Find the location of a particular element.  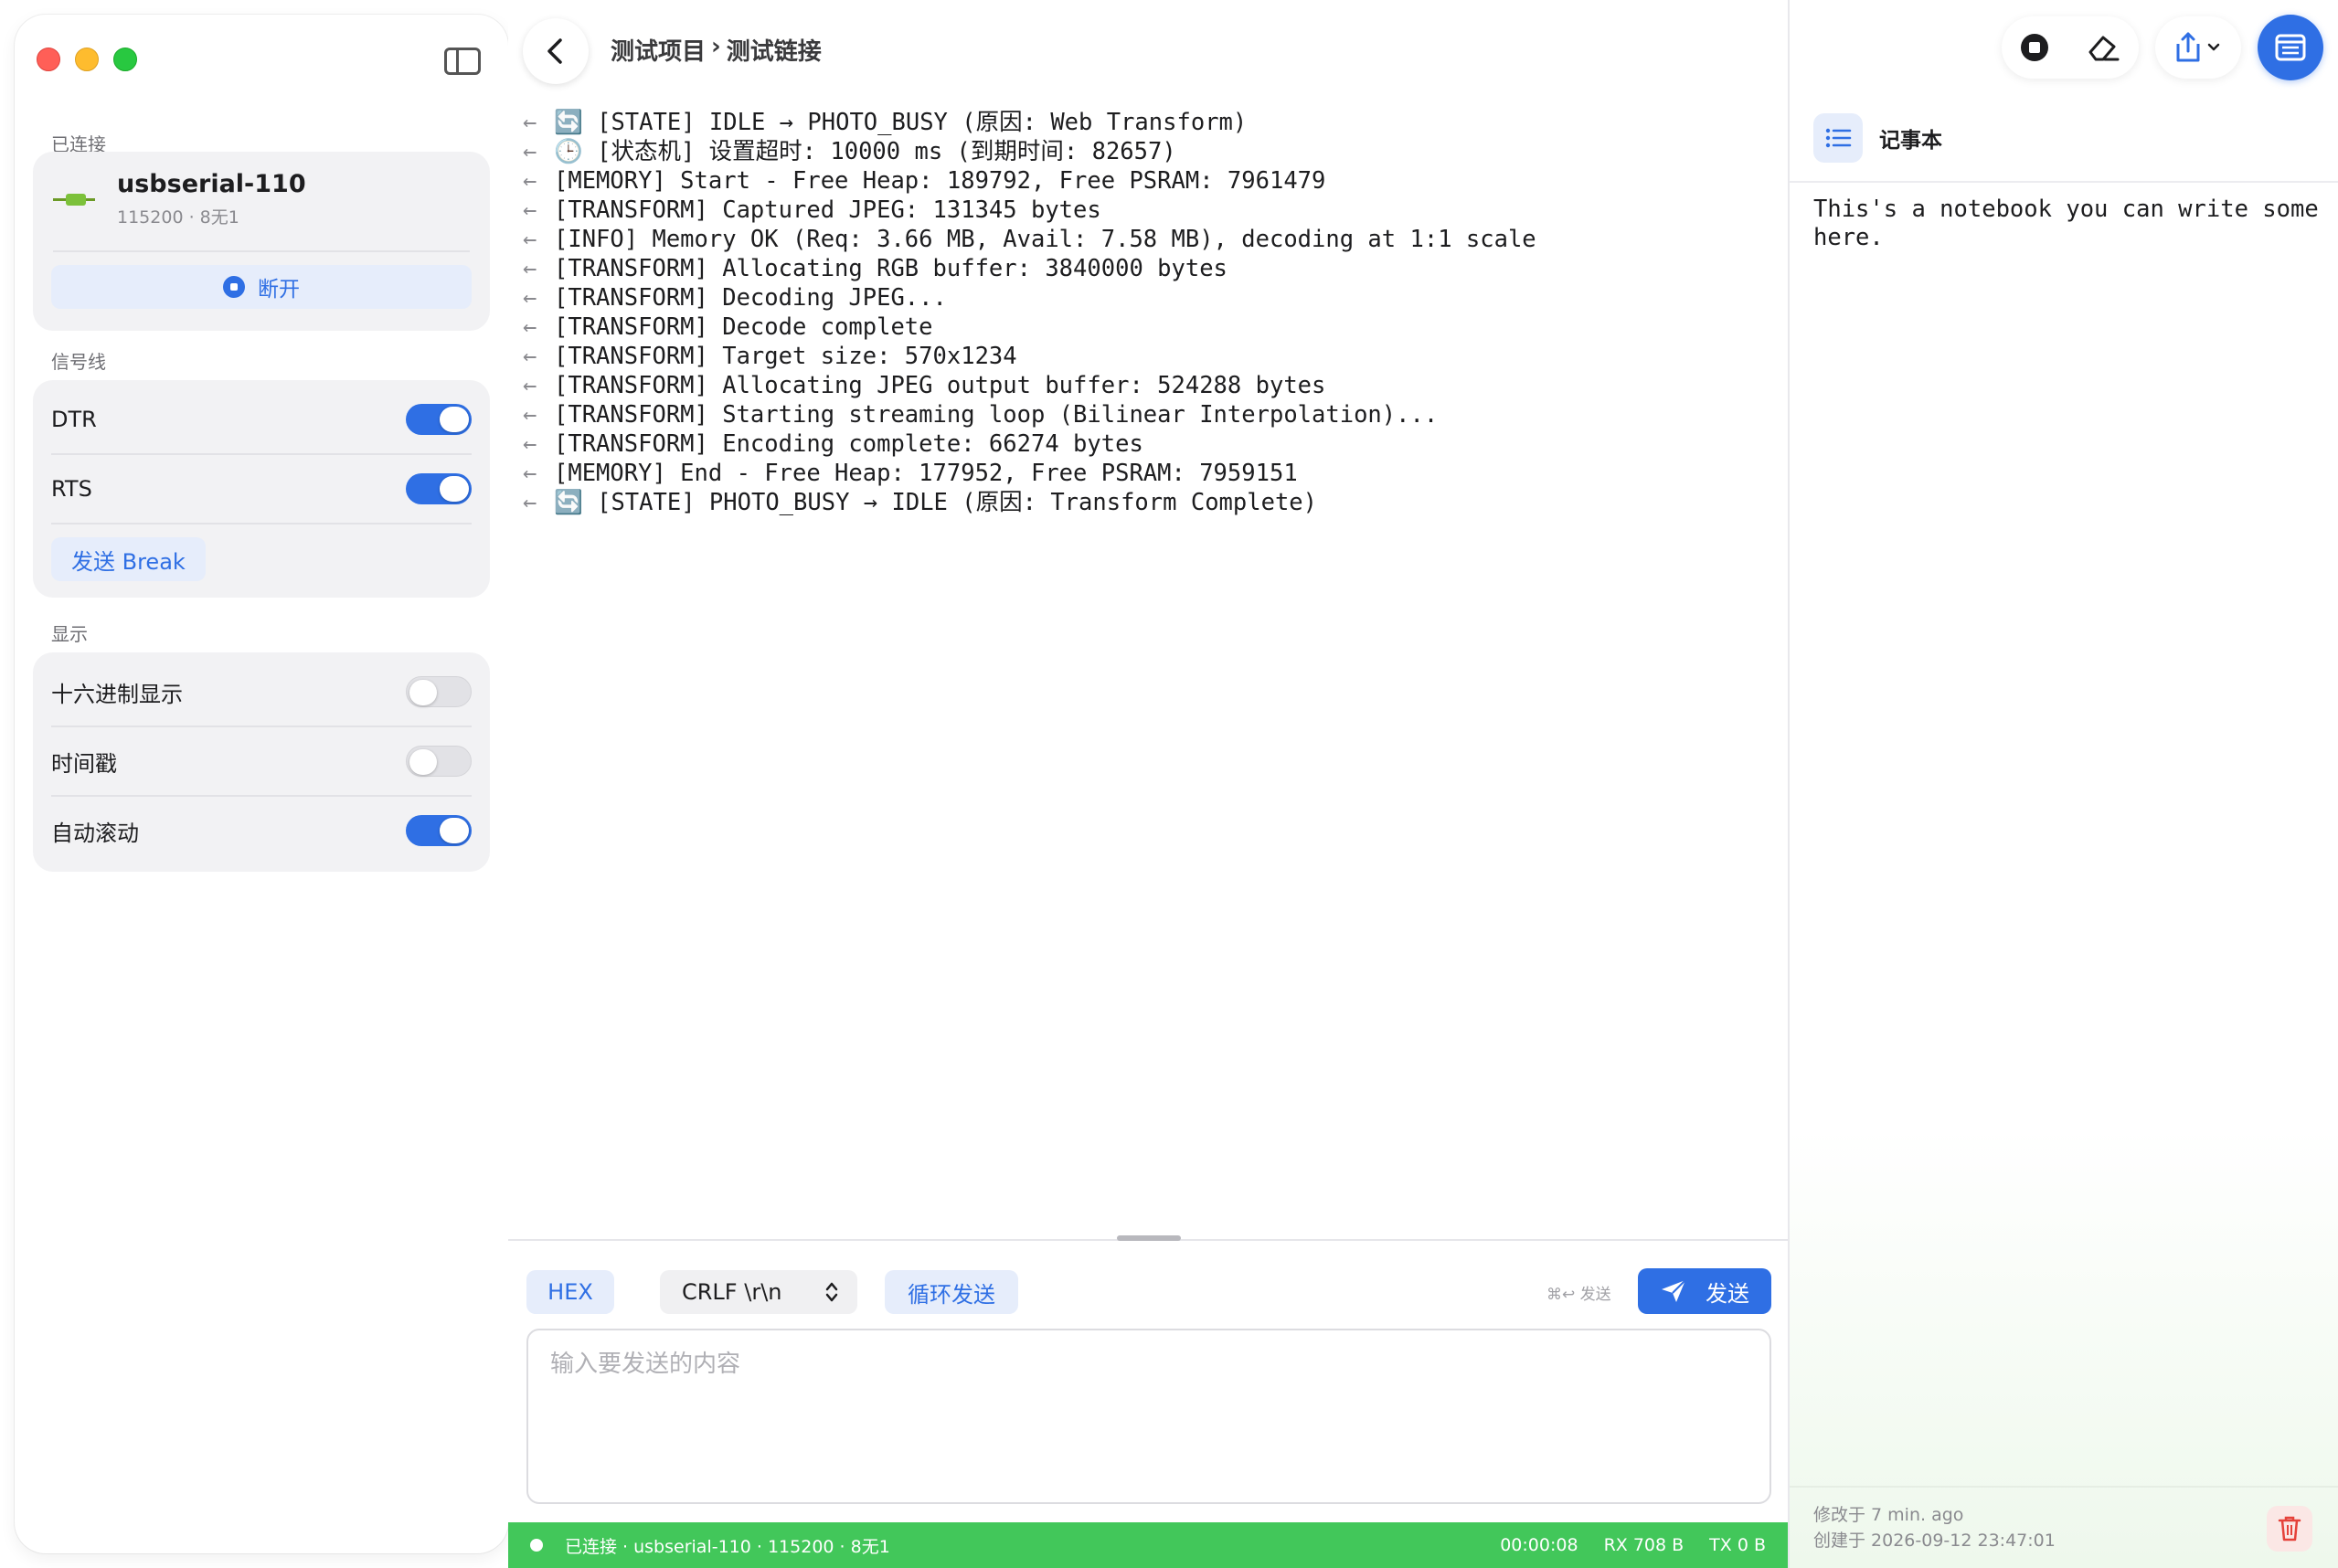

stop-icon is located at coordinates (2034, 48).